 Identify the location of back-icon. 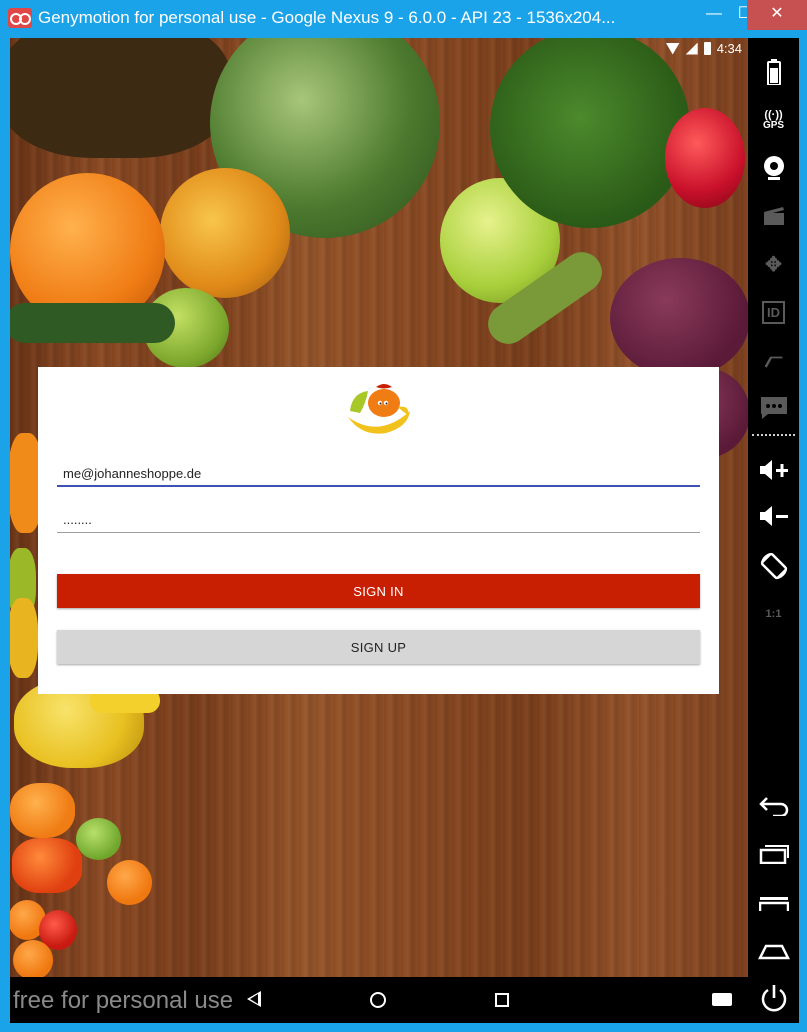
(773, 806).